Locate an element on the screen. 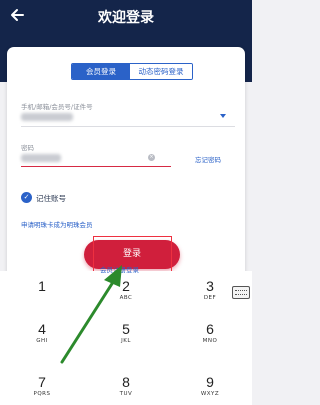  account-field is located at coordinates (47, 117).